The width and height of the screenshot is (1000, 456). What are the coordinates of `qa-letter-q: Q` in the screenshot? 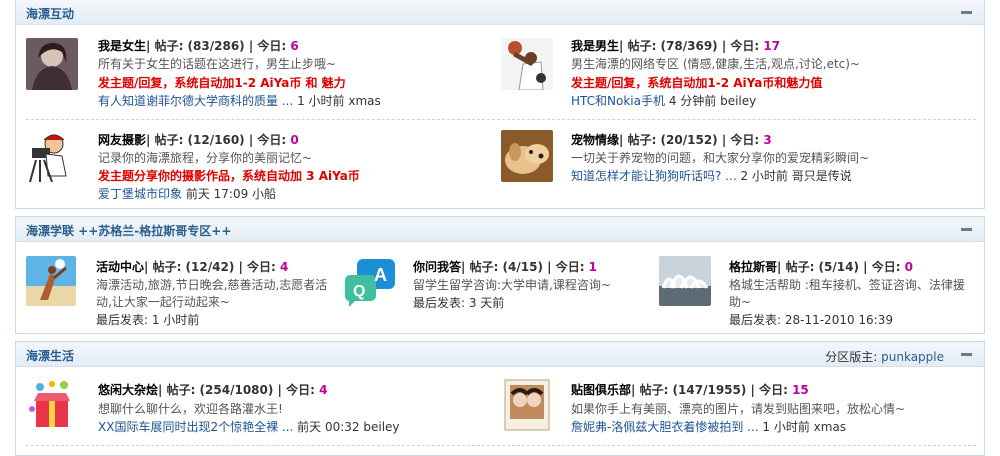 It's located at (359, 291).